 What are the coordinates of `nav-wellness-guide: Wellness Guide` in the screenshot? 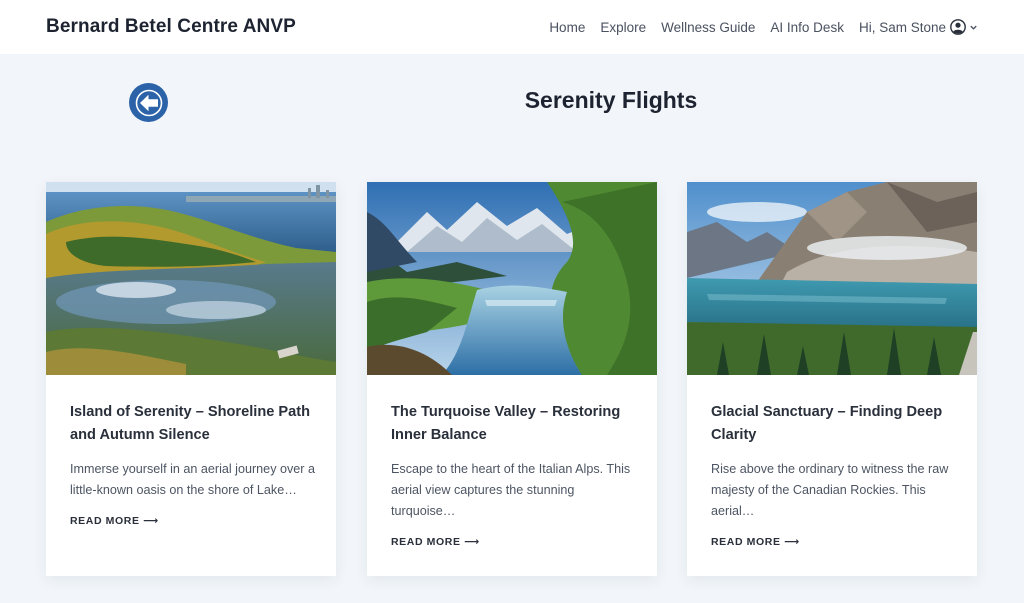 It's located at (708, 27).